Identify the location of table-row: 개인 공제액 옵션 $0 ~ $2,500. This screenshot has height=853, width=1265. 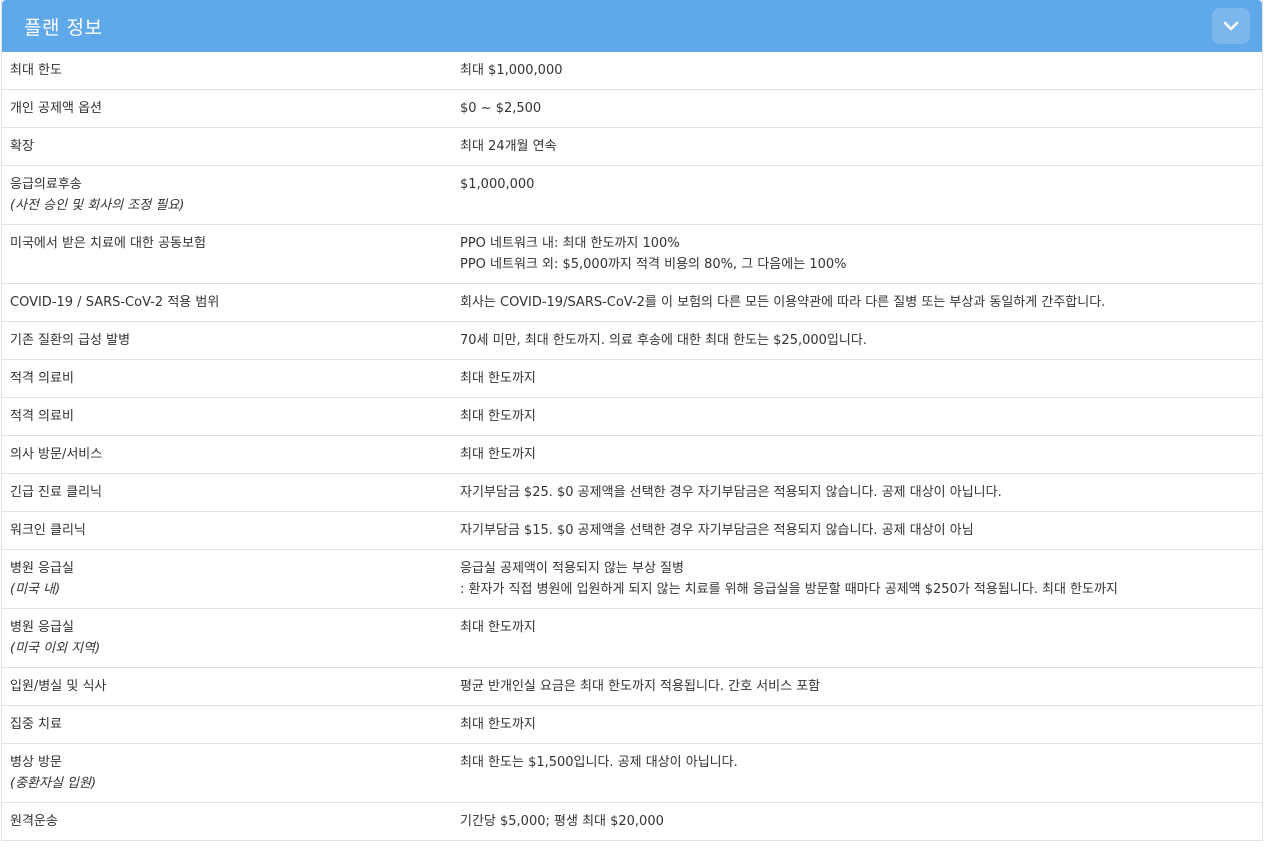
(632, 108).